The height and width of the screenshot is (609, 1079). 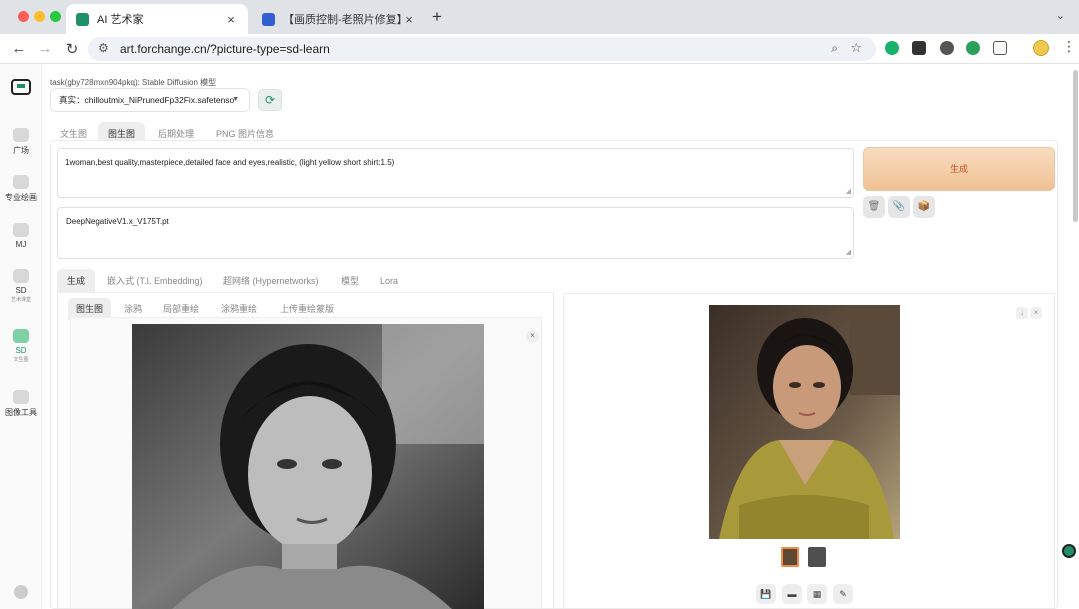 I want to click on tab-search-chevron-icon: ⌄, so click(x=1060, y=15).